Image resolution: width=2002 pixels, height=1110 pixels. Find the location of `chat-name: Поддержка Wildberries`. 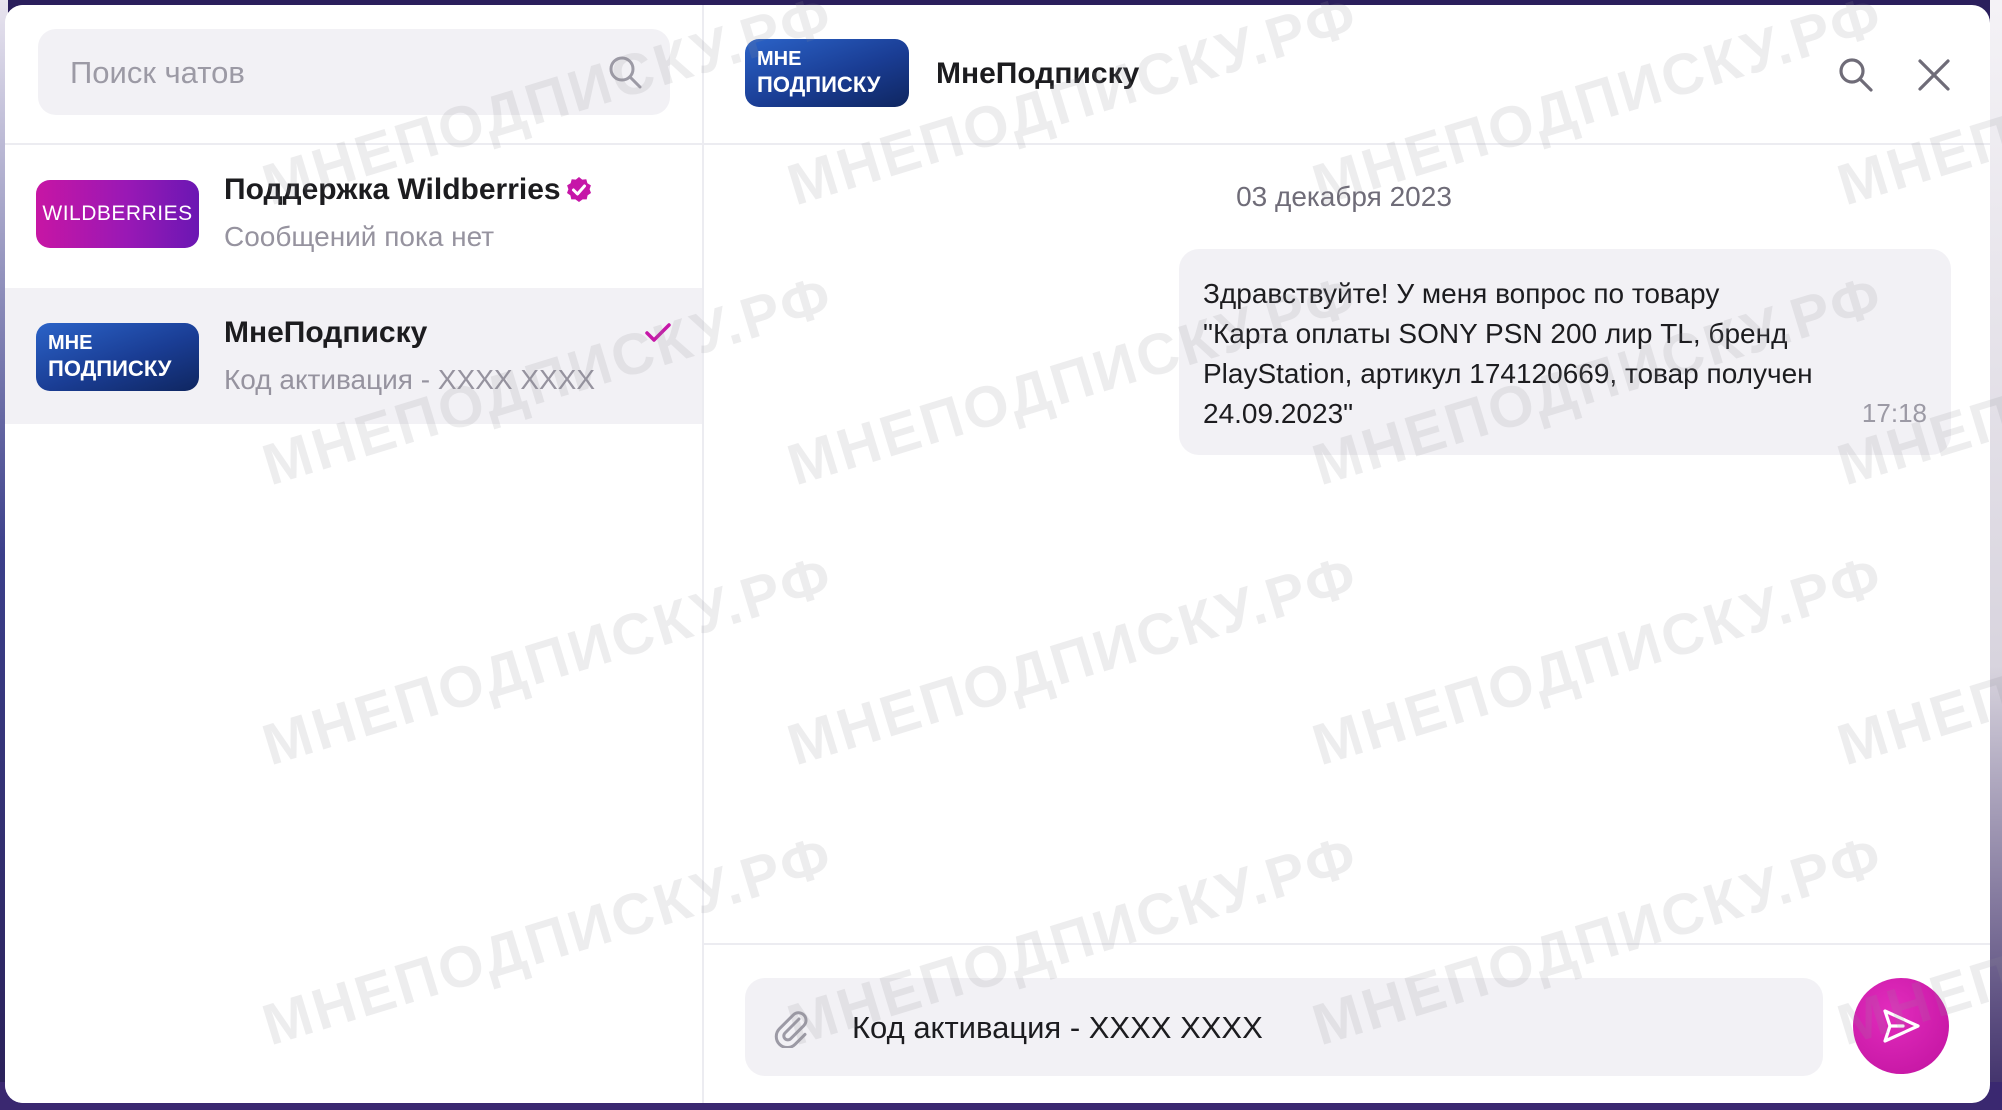

chat-name: Поддержка Wildberries is located at coordinates (392, 189).